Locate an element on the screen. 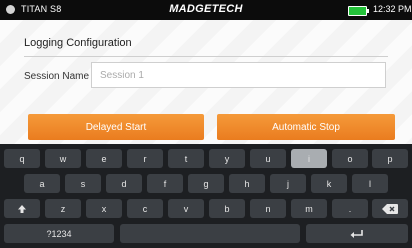  divider is located at coordinates (206, 56).